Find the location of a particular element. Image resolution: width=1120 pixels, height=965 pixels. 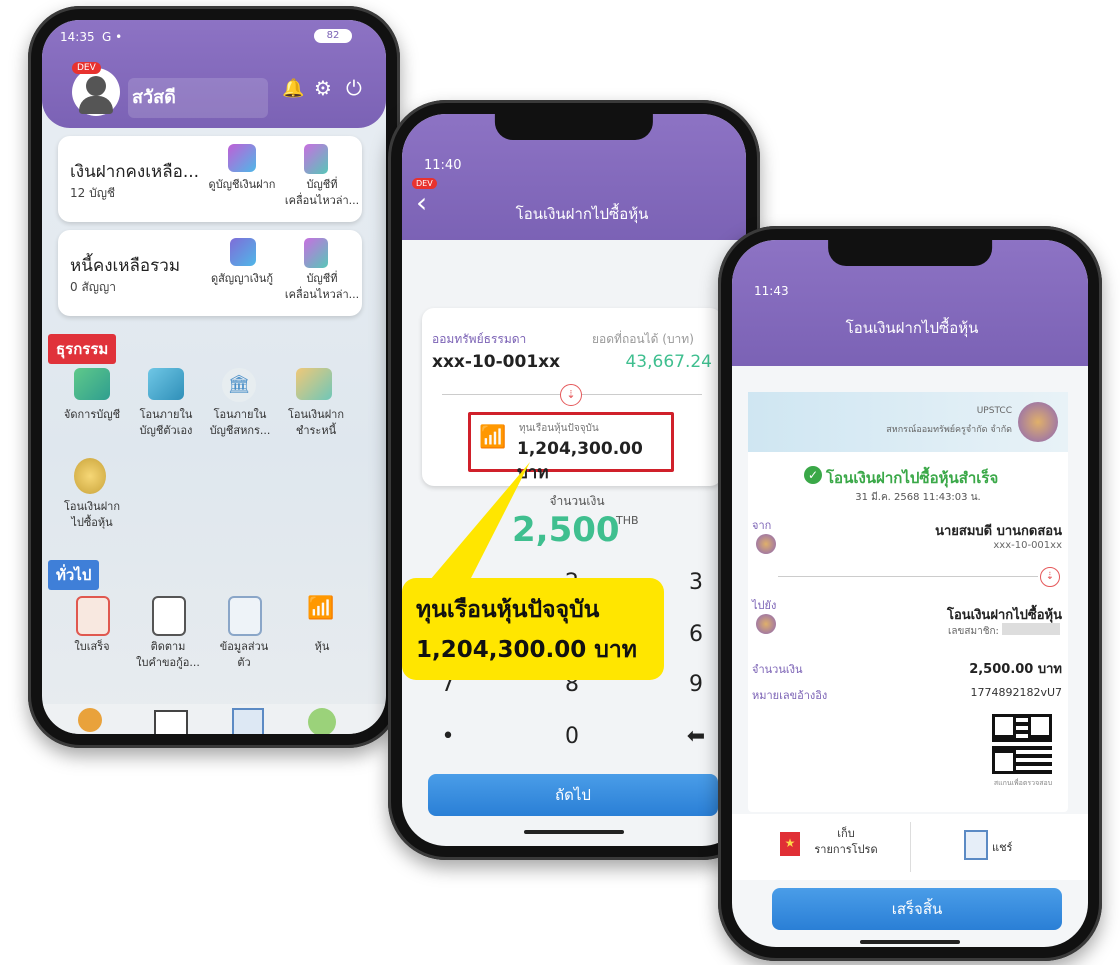

transaction-datetime: 31 มี.ค. 2568 11:43:03 น. is located at coordinates (918, 497).